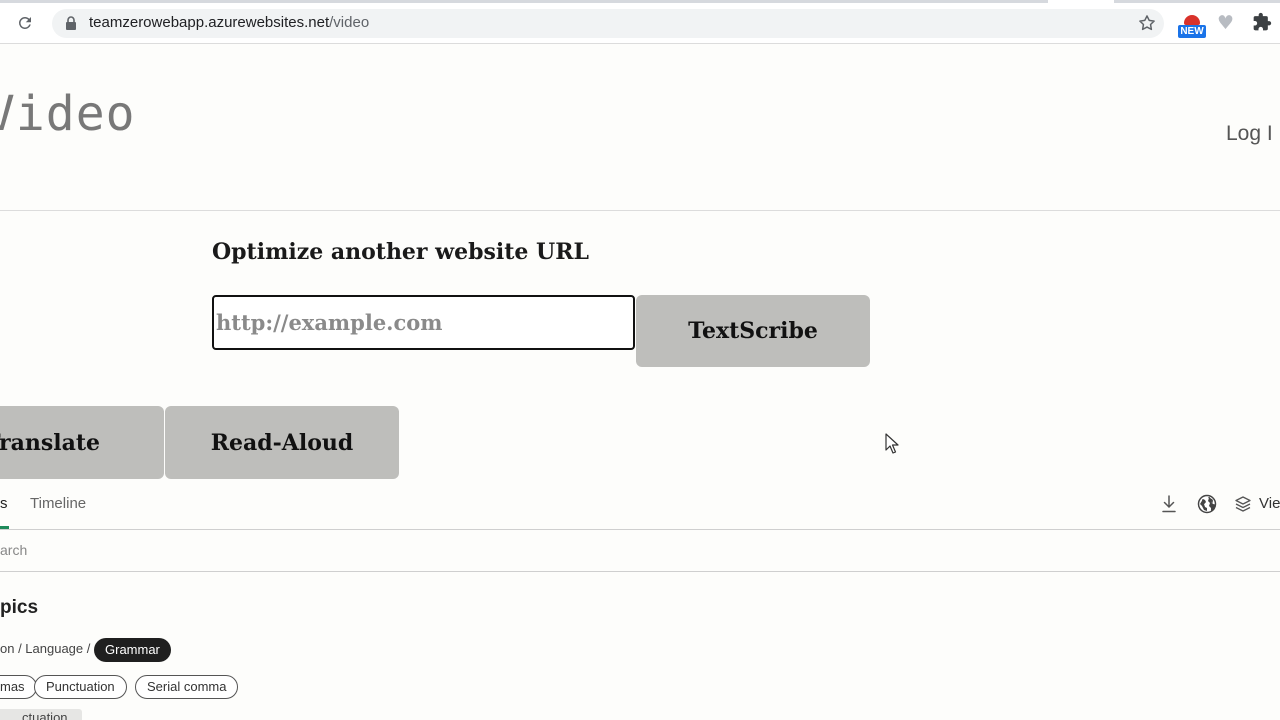 This screenshot has width=1280, height=720. Describe the element at coordinates (209, 22) in the screenshot. I see `url-host: teamzerowebapp.azurewebsites.net` at that location.